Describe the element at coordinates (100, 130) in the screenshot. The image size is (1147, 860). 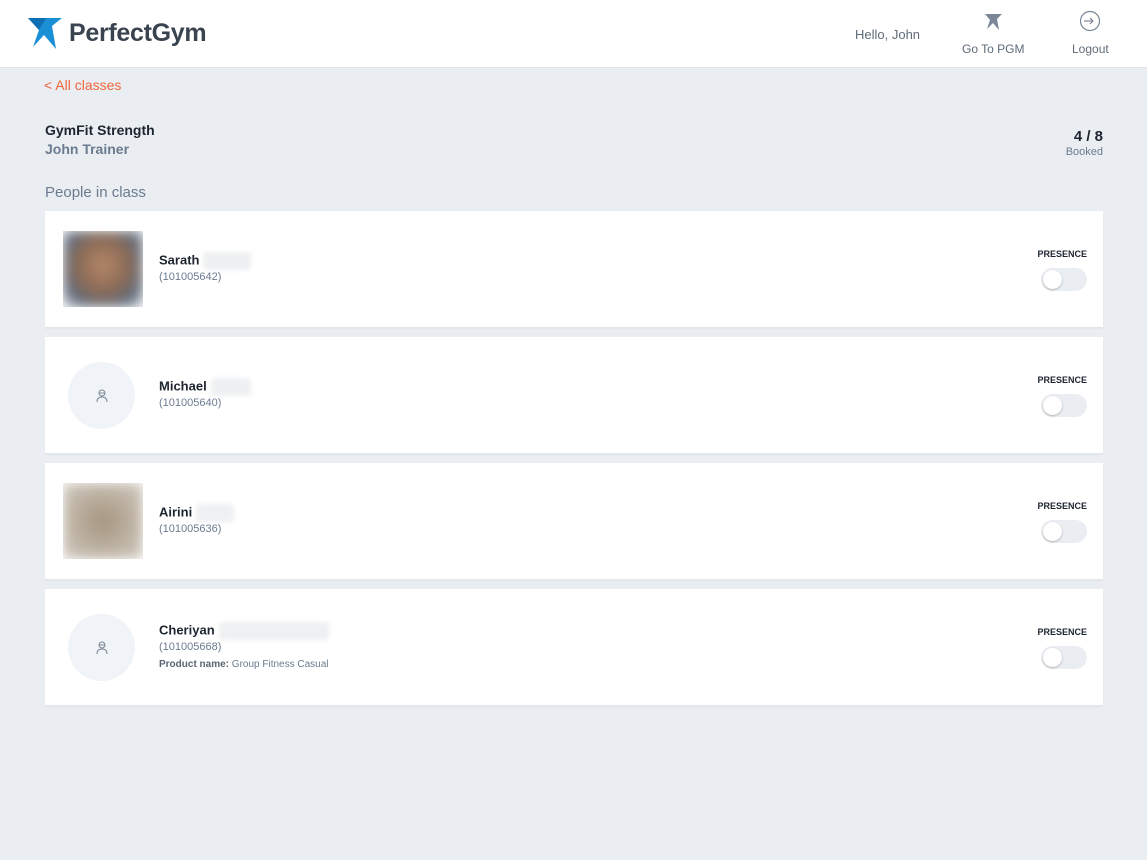
I see `class-title: GymFit Strength` at that location.